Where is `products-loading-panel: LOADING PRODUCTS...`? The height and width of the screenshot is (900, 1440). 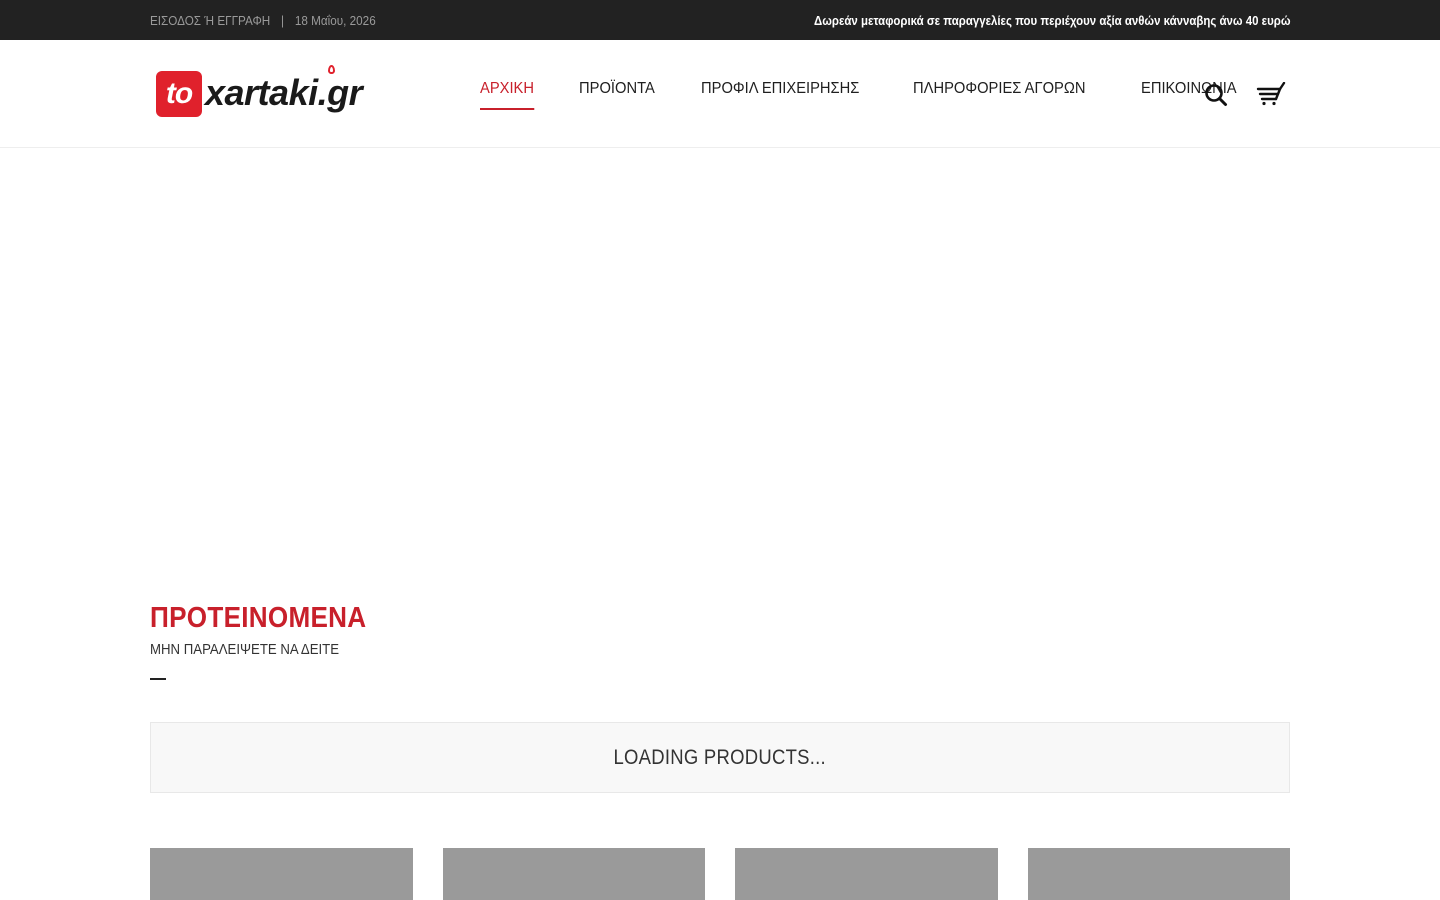
products-loading-panel: LOADING PRODUCTS... is located at coordinates (720, 757).